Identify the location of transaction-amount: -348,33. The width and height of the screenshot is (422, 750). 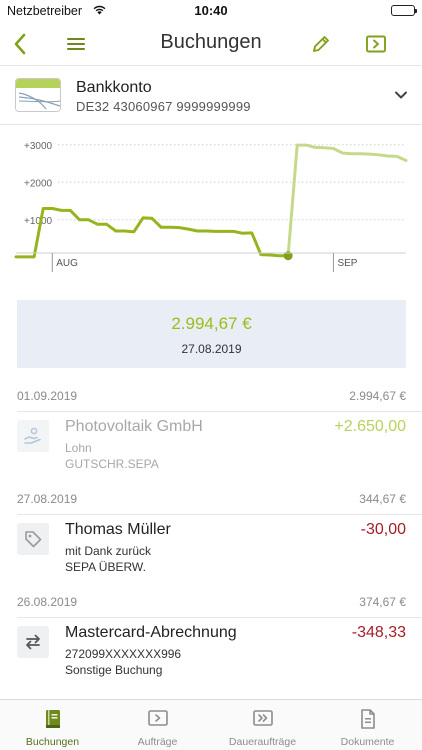
(378, 632).